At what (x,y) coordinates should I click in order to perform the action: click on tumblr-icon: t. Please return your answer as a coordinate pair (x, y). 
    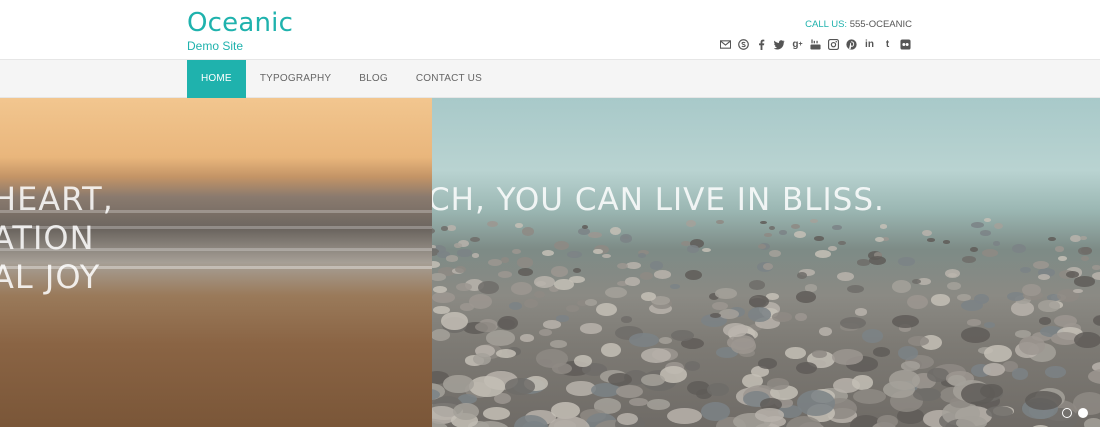
    Looking at the image, I should click on (887, 44).